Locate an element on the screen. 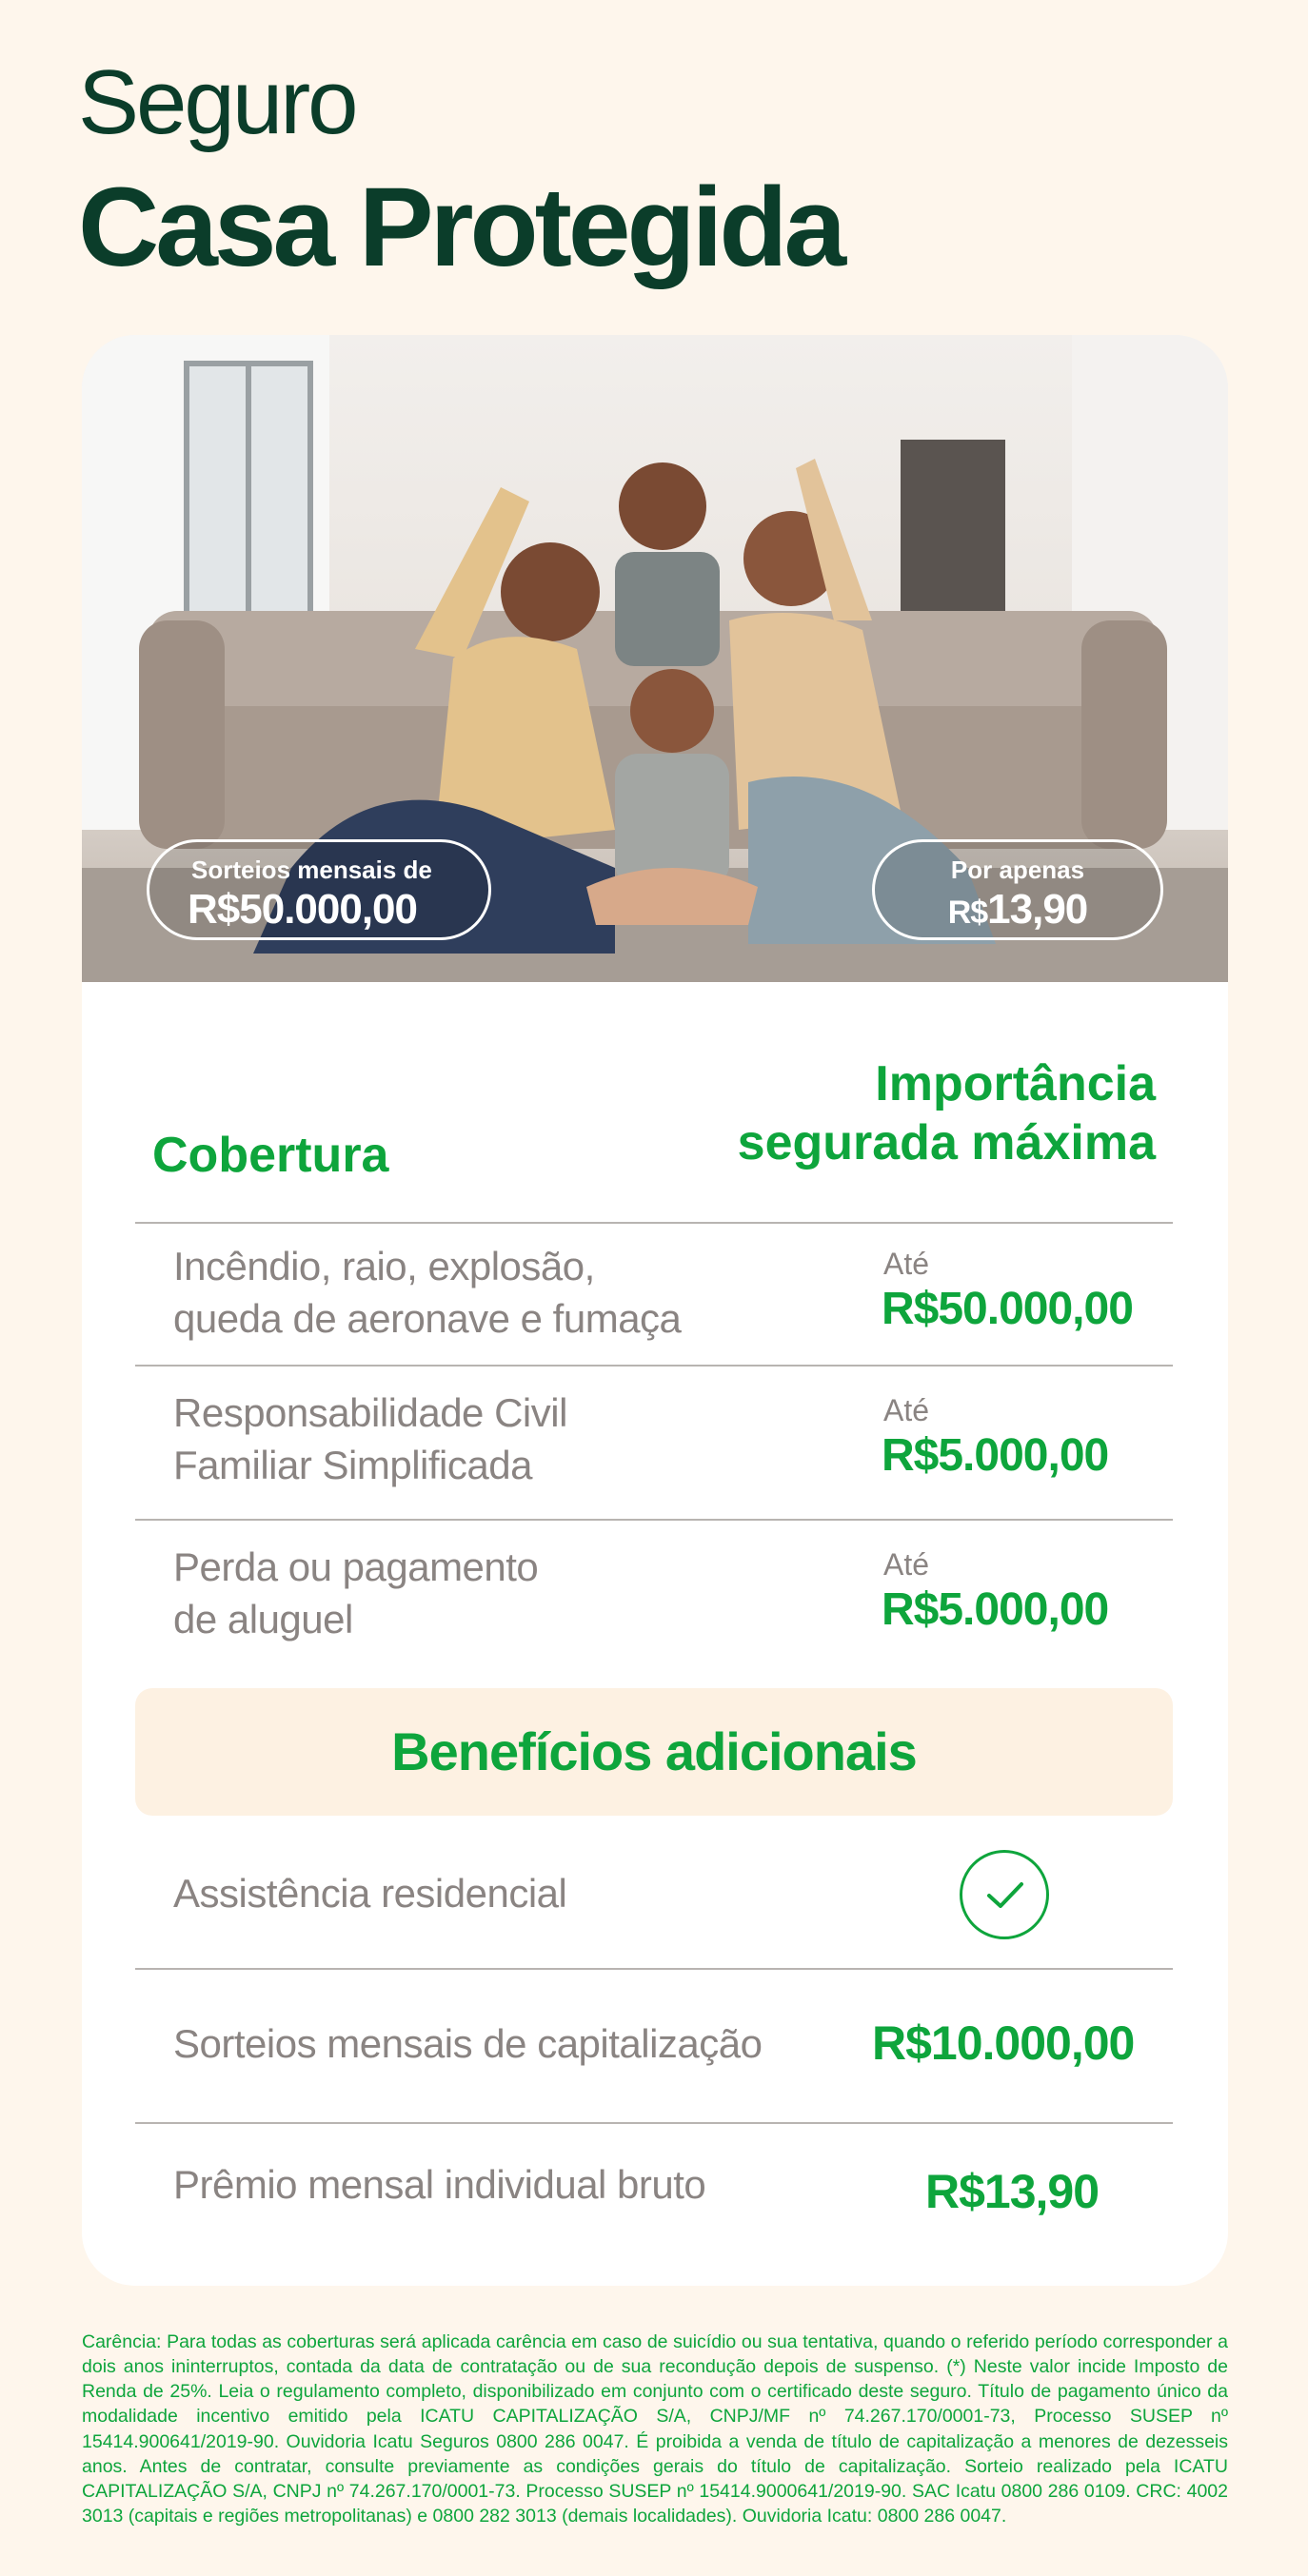 This screenshot has height=2576, width=1308. coverage-label-line: queda de aeronave e fumaça is located at coordinates (427, 1318).